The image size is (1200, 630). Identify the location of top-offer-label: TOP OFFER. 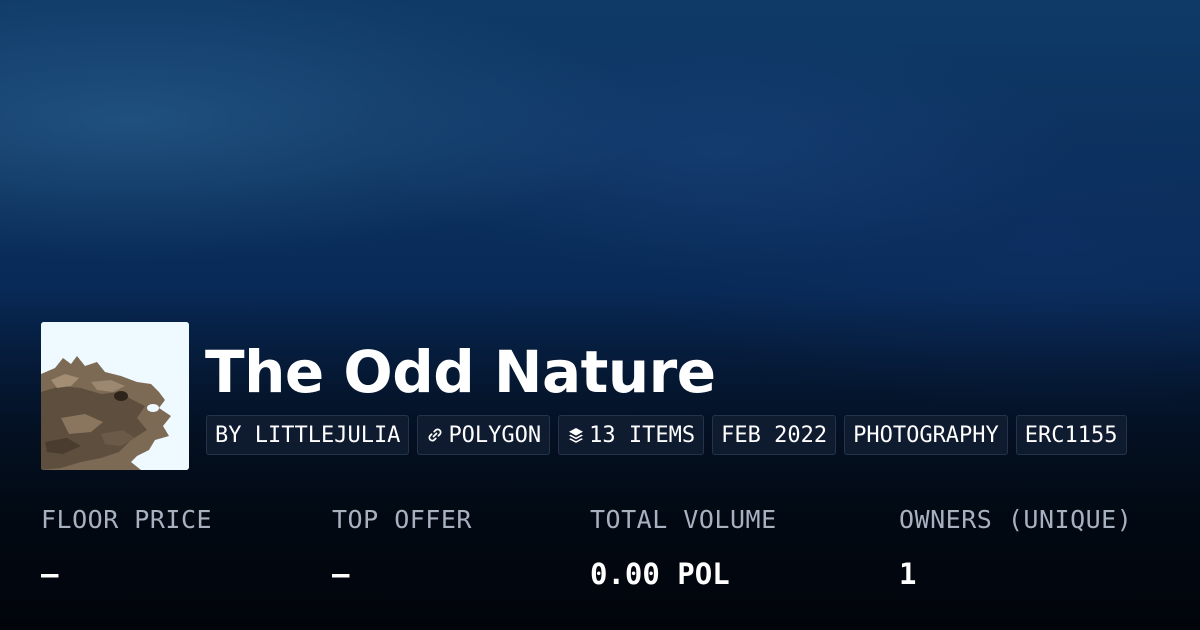
(402, 519).